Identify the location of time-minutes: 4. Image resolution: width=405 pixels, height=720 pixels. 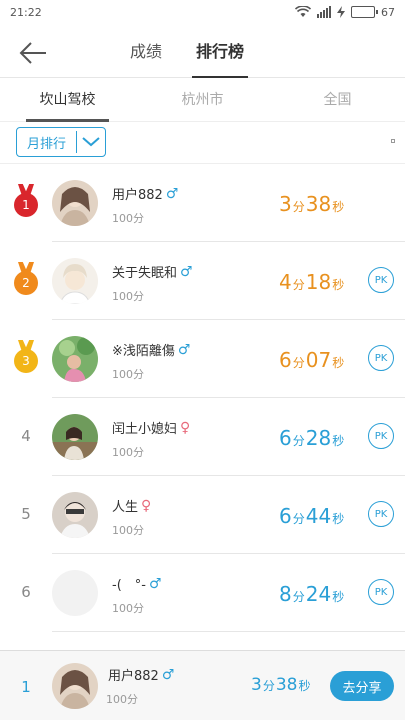
(285, 282).